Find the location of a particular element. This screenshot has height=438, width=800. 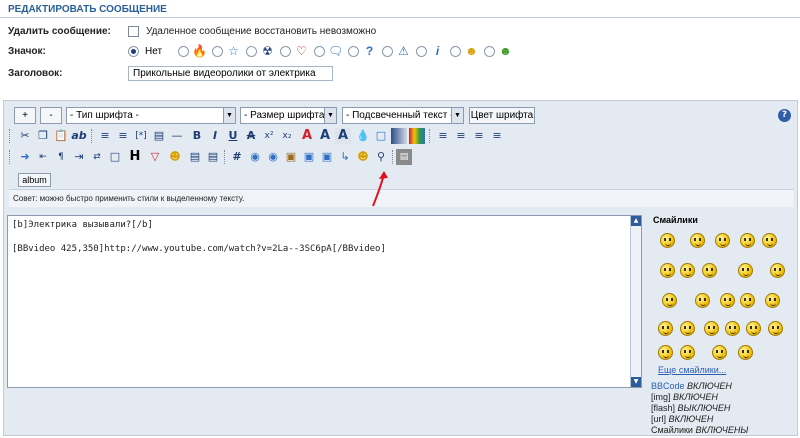

font-increase-button: + is located at coordinates (25, 115).